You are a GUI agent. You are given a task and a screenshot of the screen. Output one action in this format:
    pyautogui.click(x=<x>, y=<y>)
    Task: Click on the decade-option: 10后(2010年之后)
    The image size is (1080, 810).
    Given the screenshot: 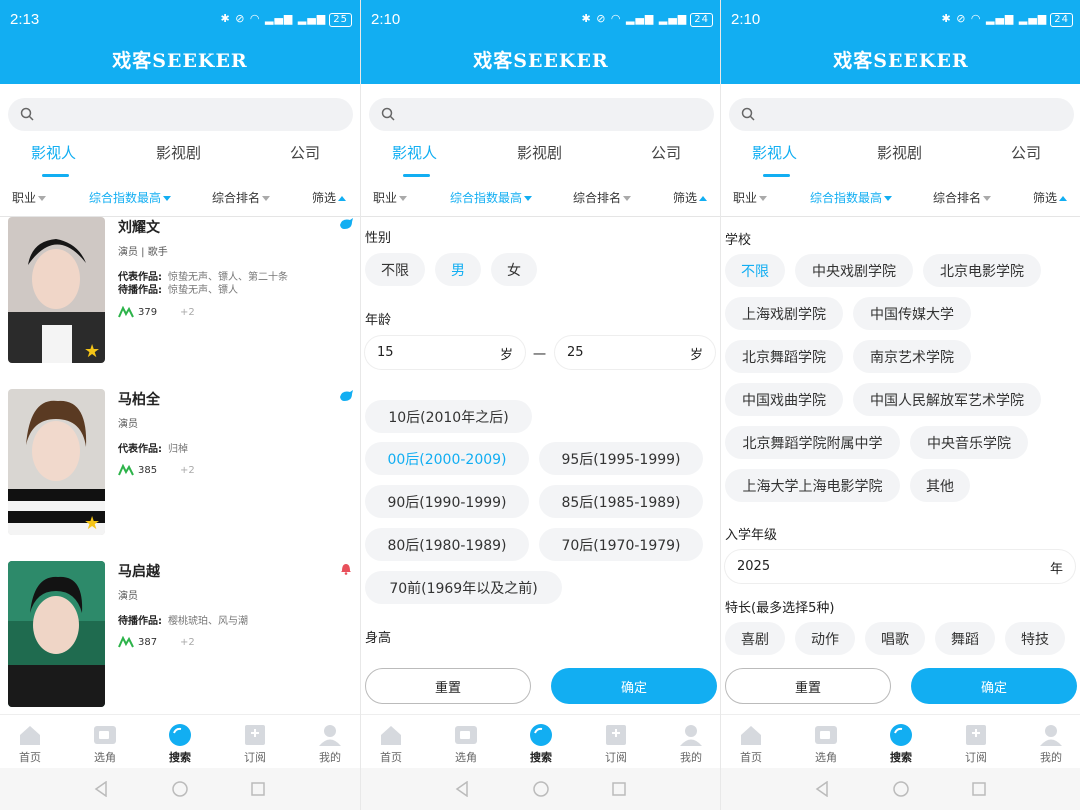 What is the action you would take?
    pyautogui.click(x=448, y=416)
    